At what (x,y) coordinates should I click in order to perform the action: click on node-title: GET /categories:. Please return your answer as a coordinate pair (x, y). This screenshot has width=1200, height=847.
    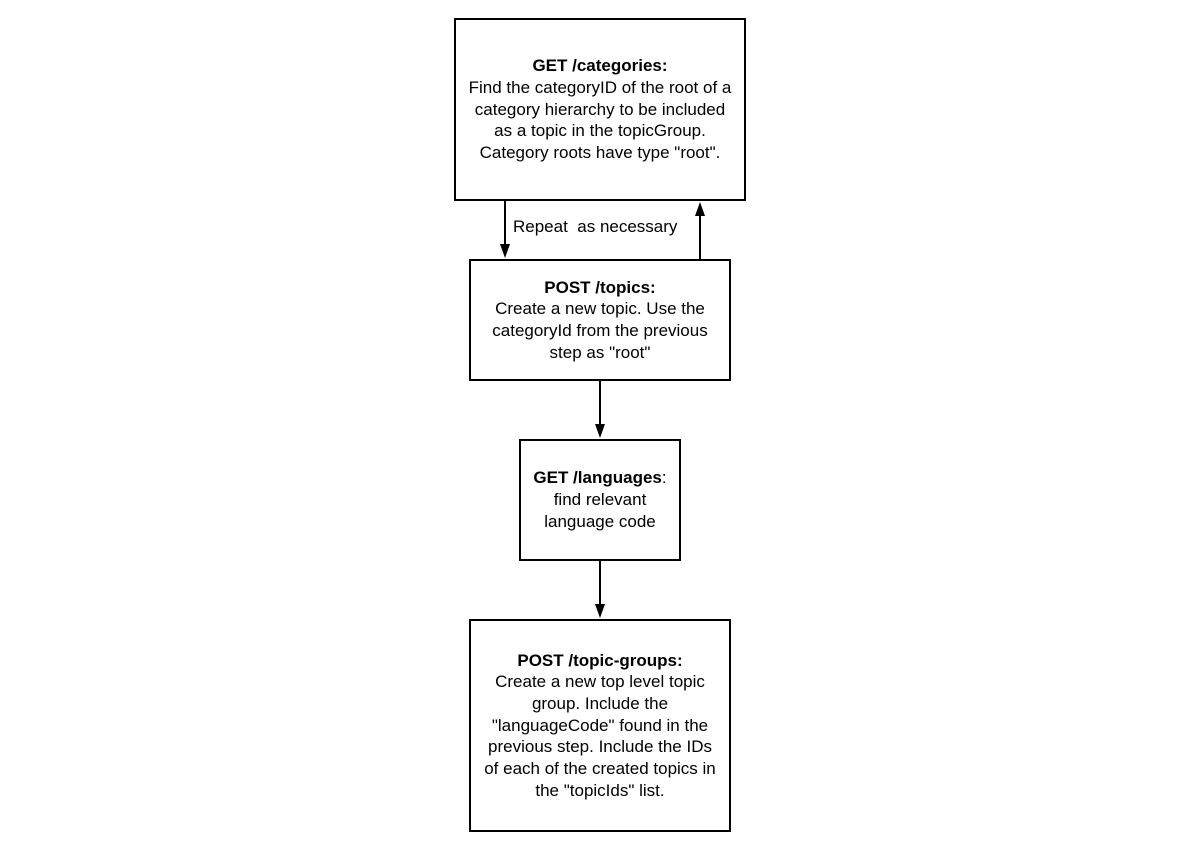
    Looking at the image, I should click on (600, 66).